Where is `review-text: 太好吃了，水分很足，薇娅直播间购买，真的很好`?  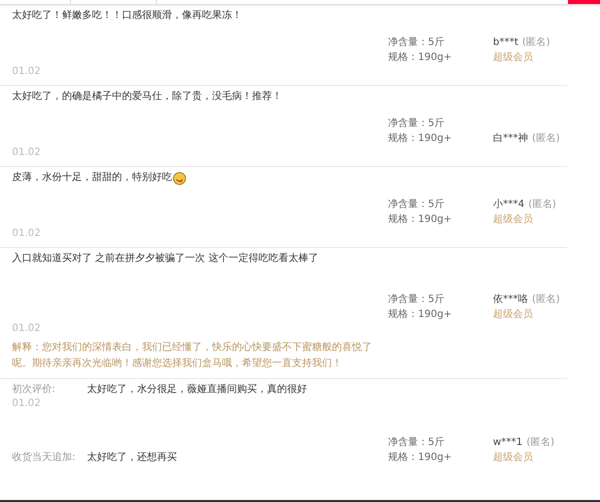 review-text: 太好吃了，水分很足，薇娅直播间购买，真的很好 is located at coordinates (197, 390).